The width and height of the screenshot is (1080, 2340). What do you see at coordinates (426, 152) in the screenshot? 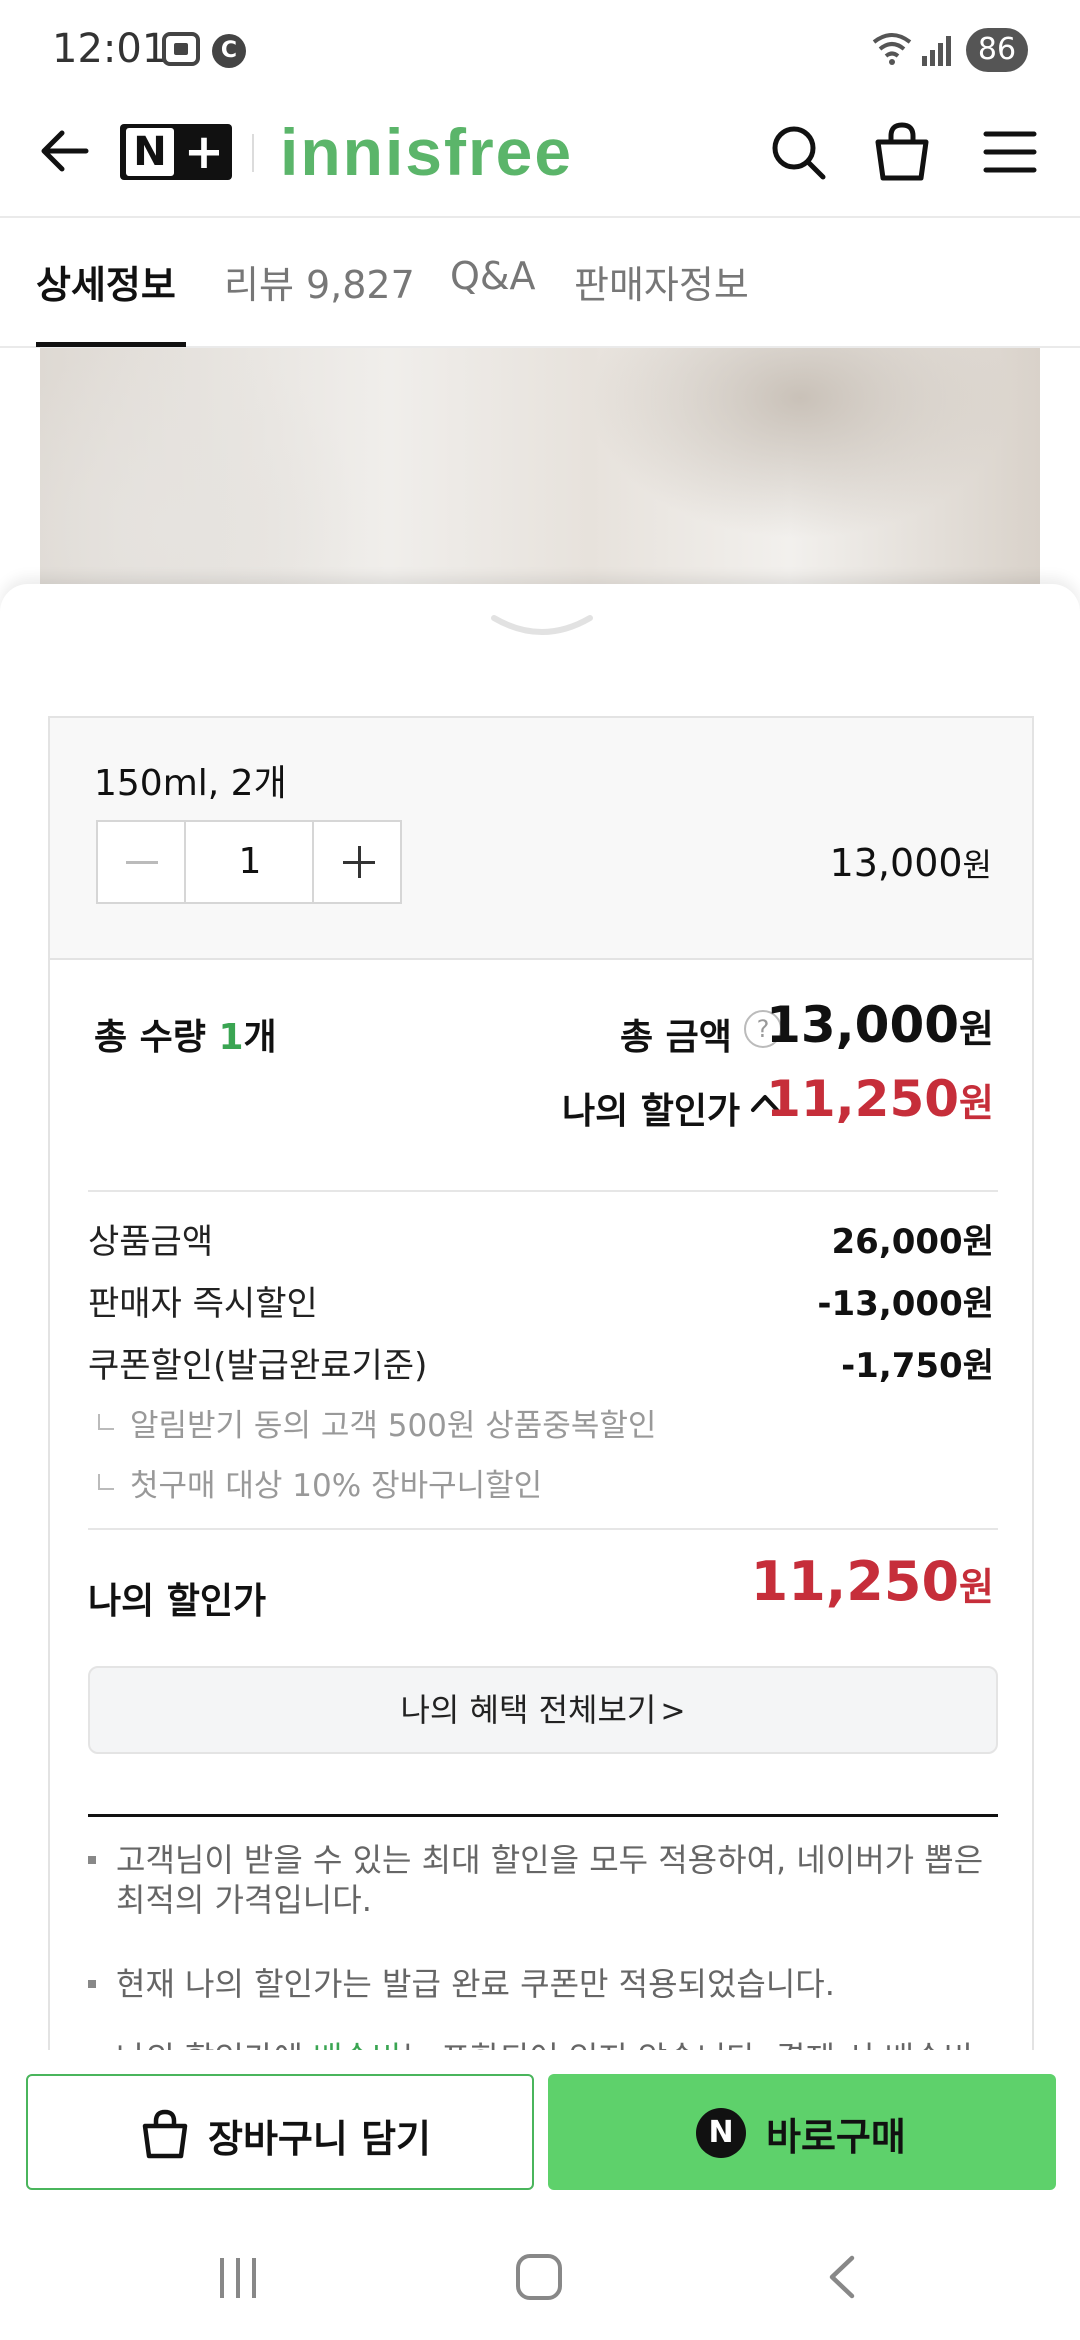
I see `brand-logo: innisfree` at bounding box center [426, 152].